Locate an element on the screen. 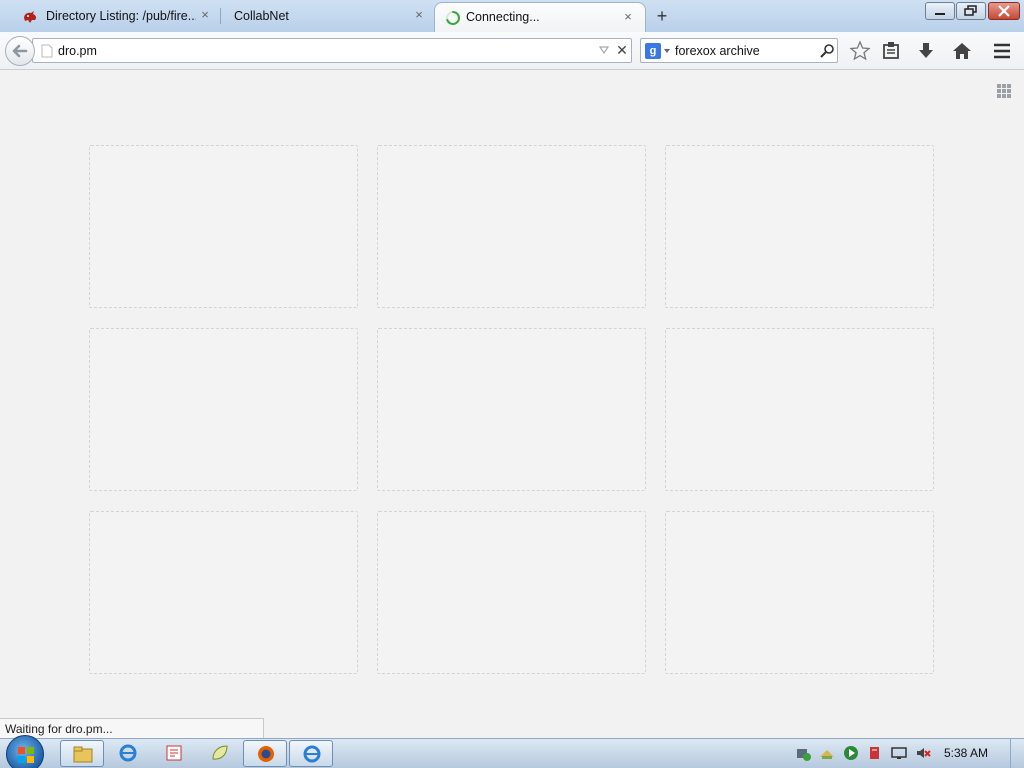 This screenshot has height=768, width=1024. search-bar: g forexox archive is located at coordinates (739, 50).